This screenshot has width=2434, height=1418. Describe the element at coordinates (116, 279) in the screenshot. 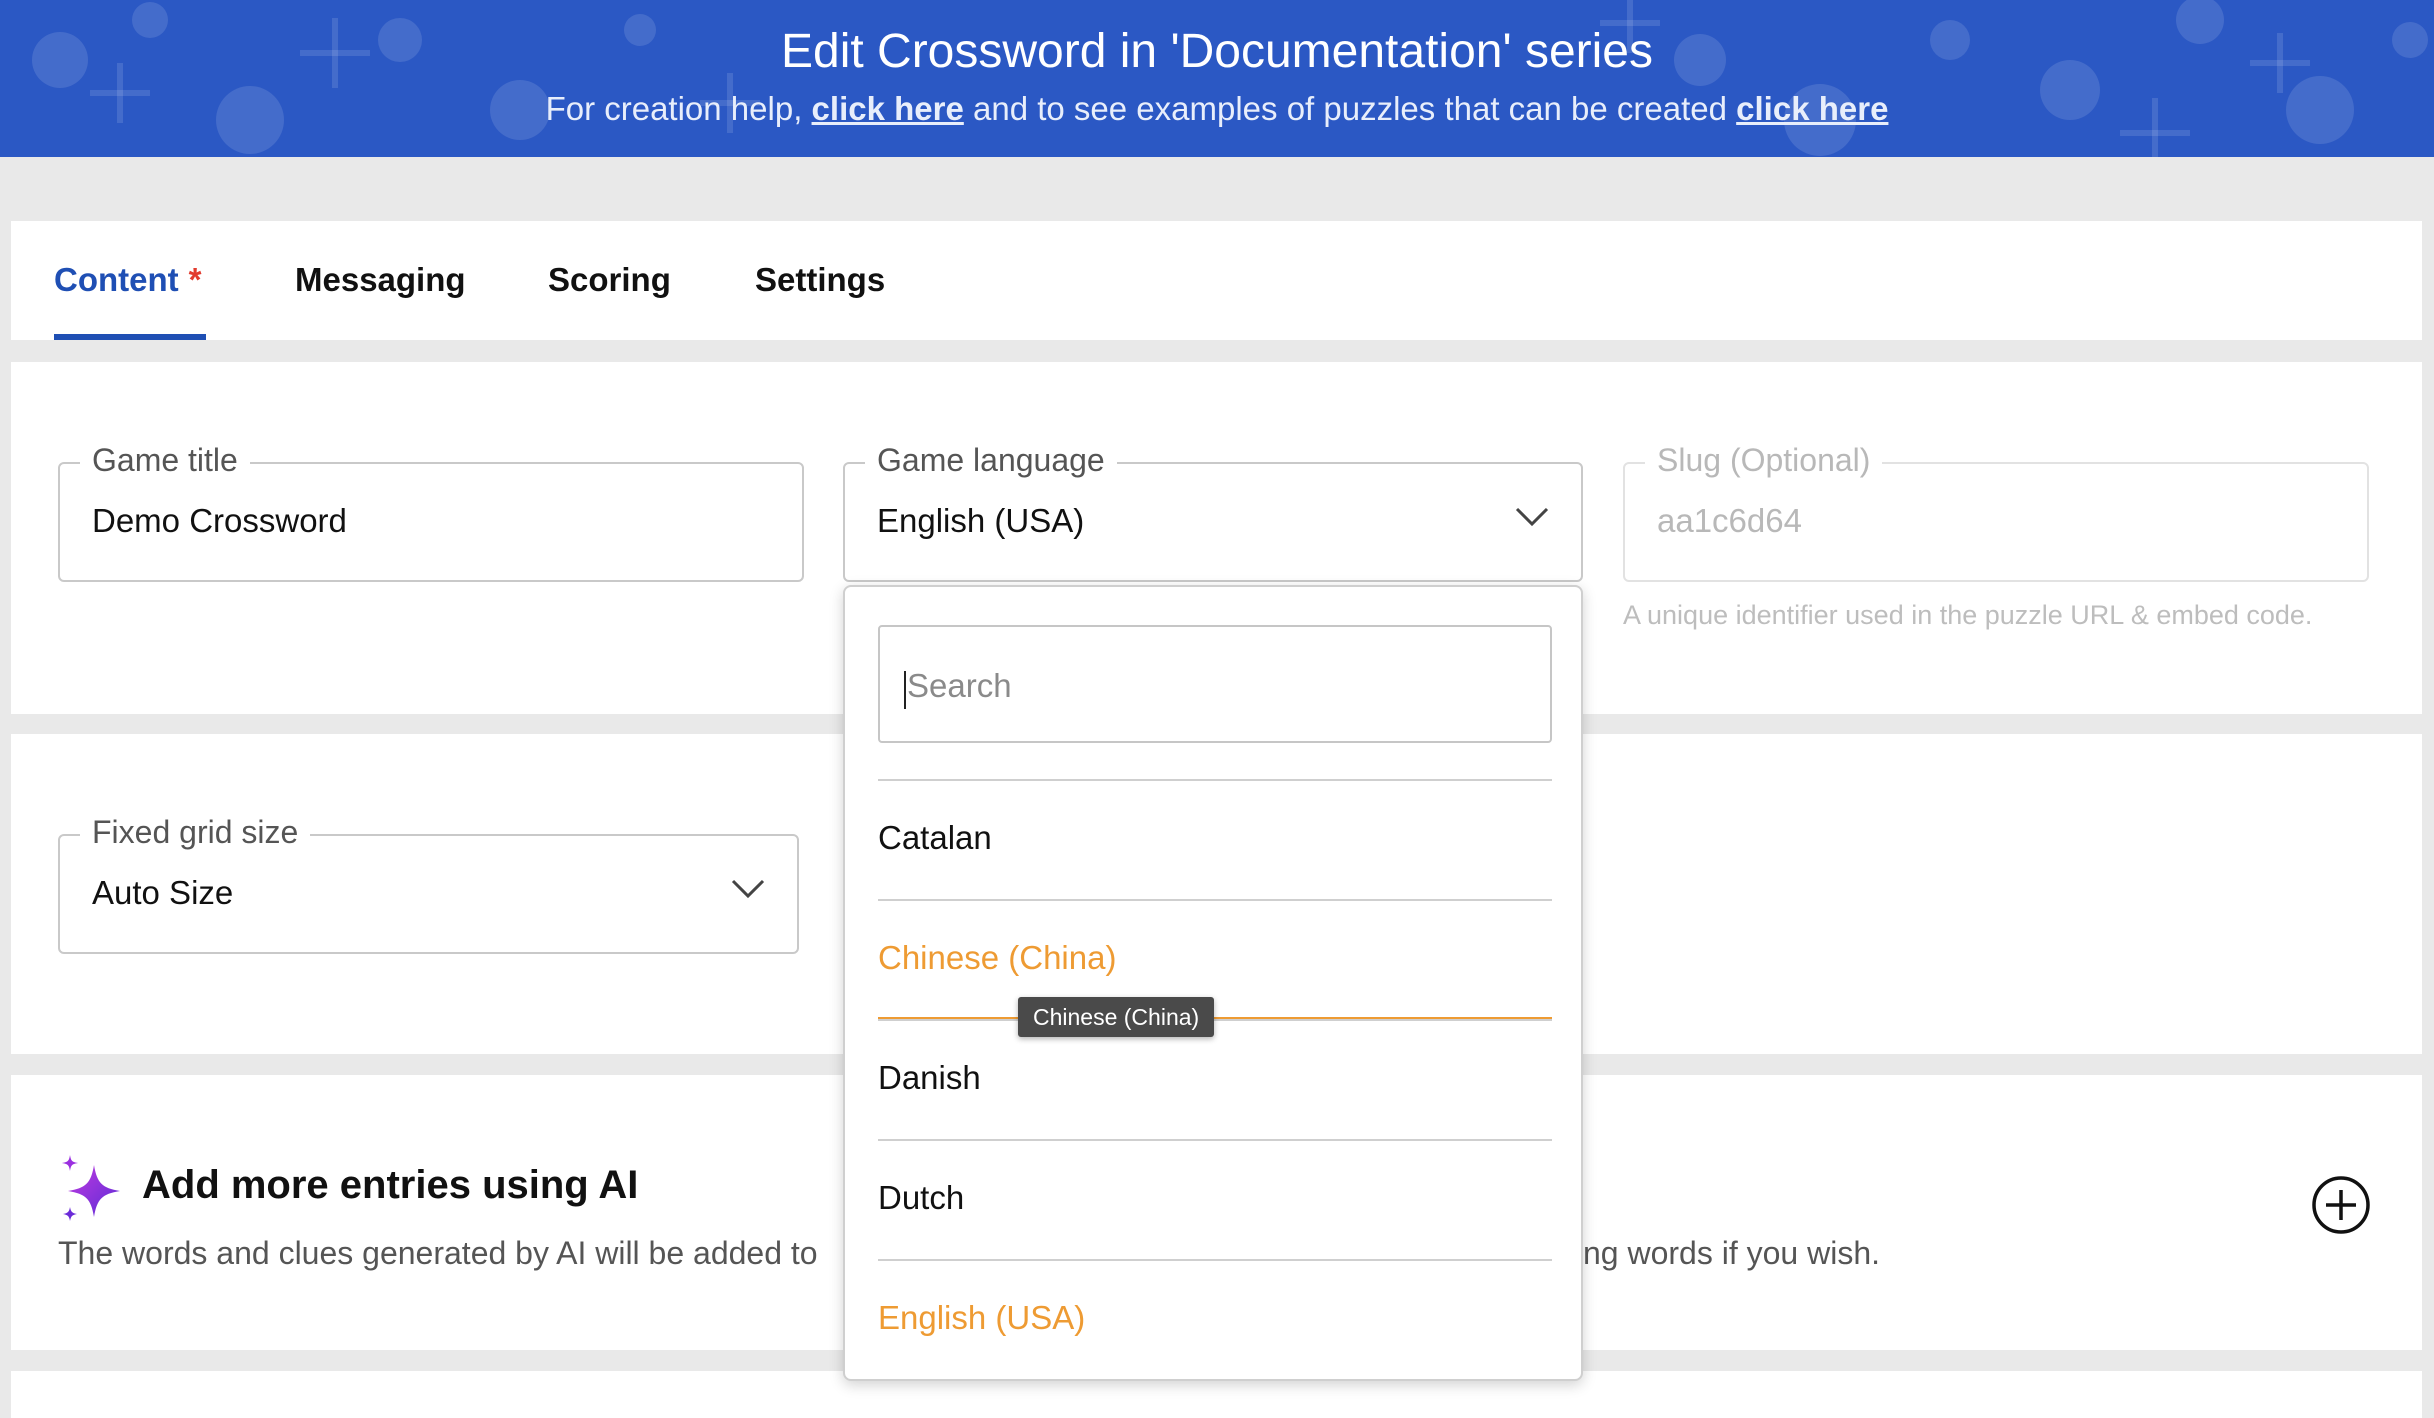

I see `tab-content-label: Content` at that location.